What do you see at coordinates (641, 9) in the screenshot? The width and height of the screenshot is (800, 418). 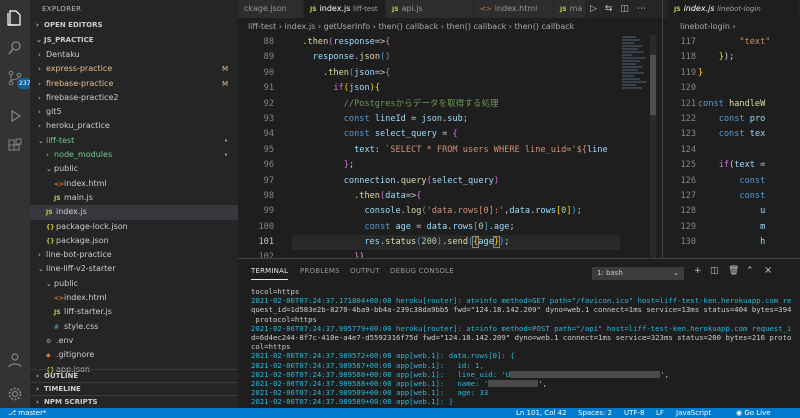 I see `more-actions-icon: ⋯` at bounding box center [641, 9].